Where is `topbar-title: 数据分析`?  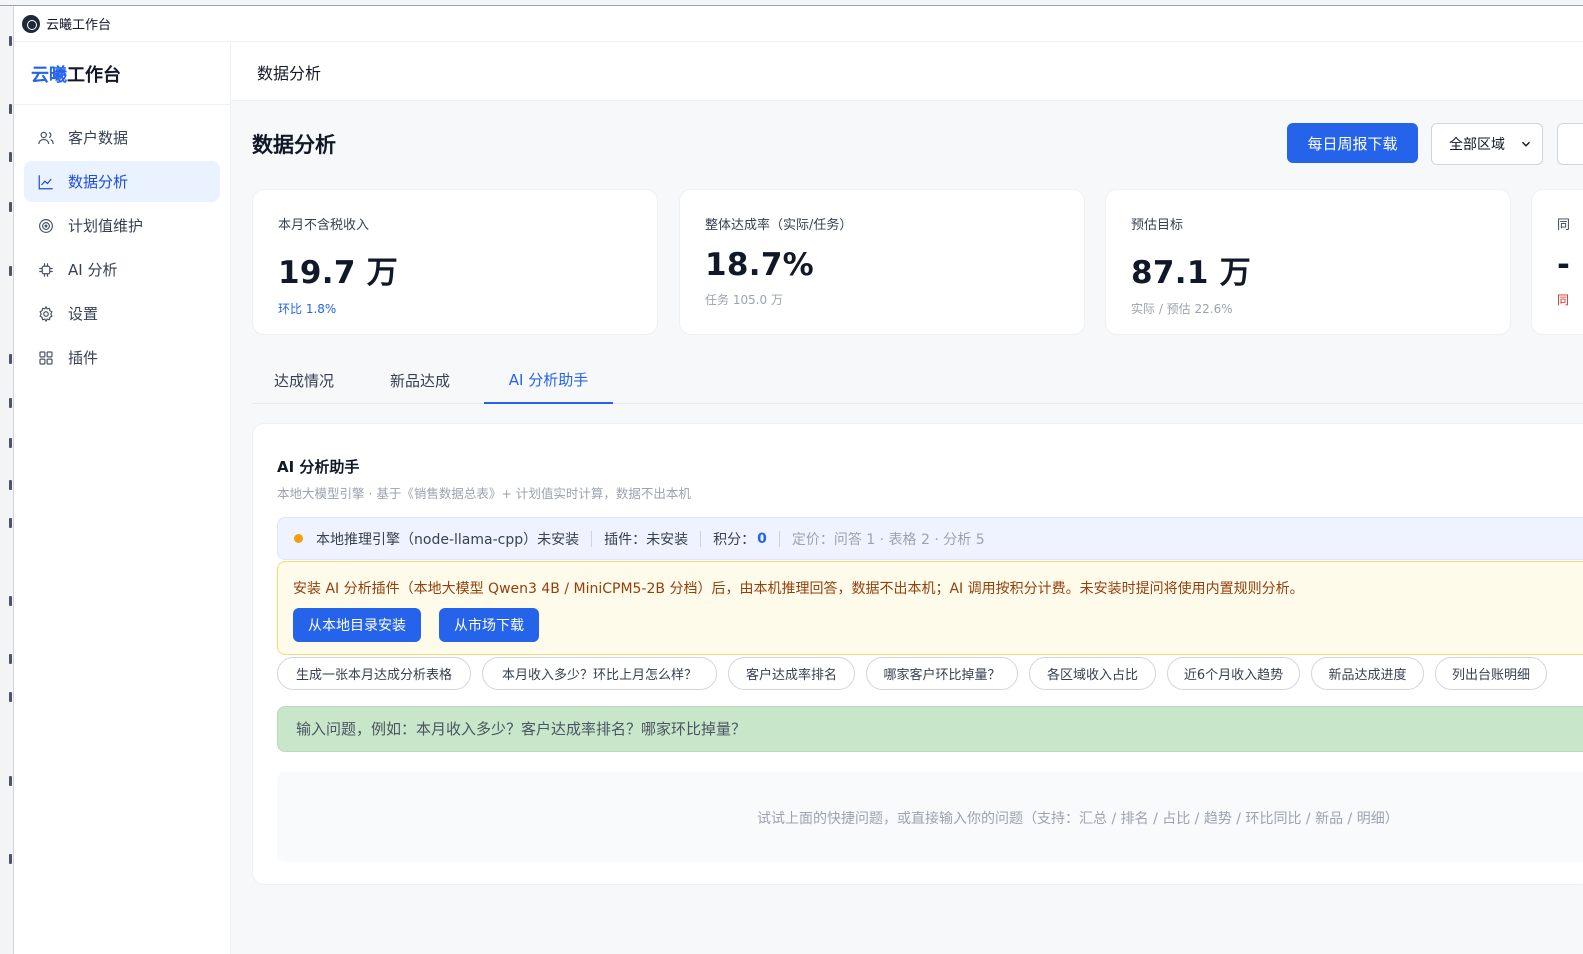
topbar-title: 数据分析 is located at coordinates (289, 73).